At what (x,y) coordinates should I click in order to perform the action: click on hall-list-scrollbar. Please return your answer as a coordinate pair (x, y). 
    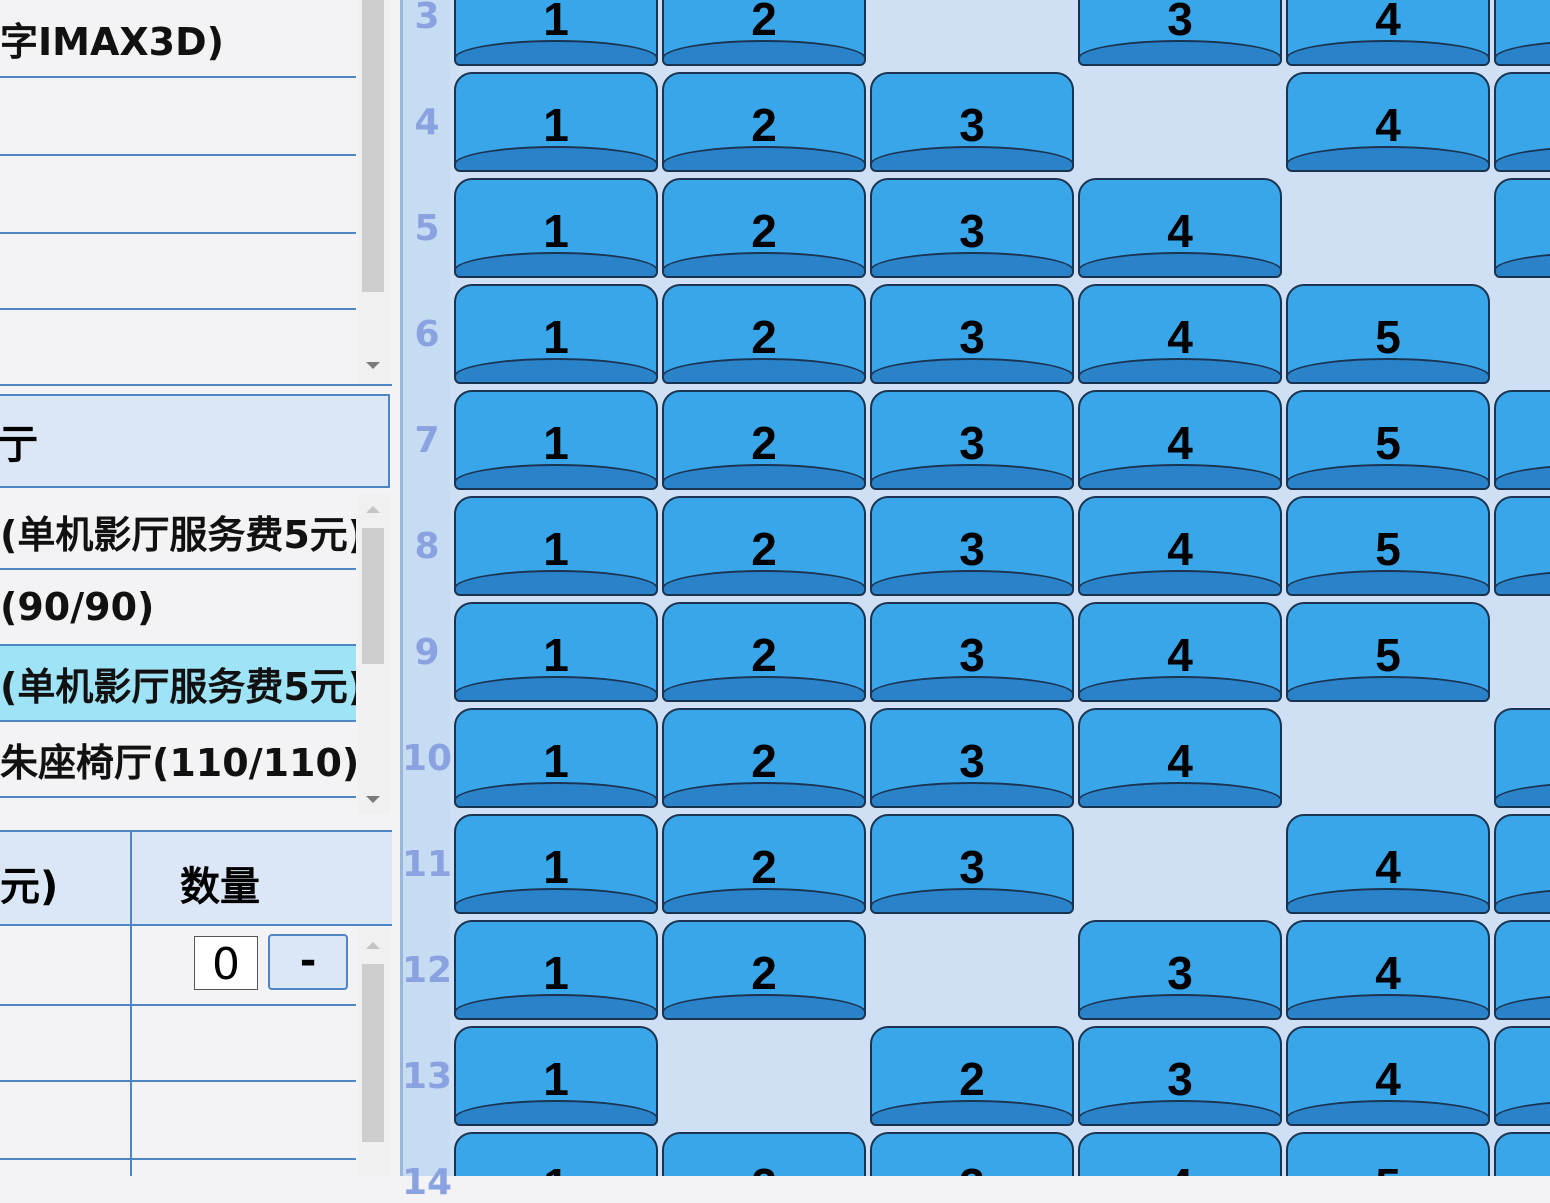
    Looking at the image, I should click on (374, 654).